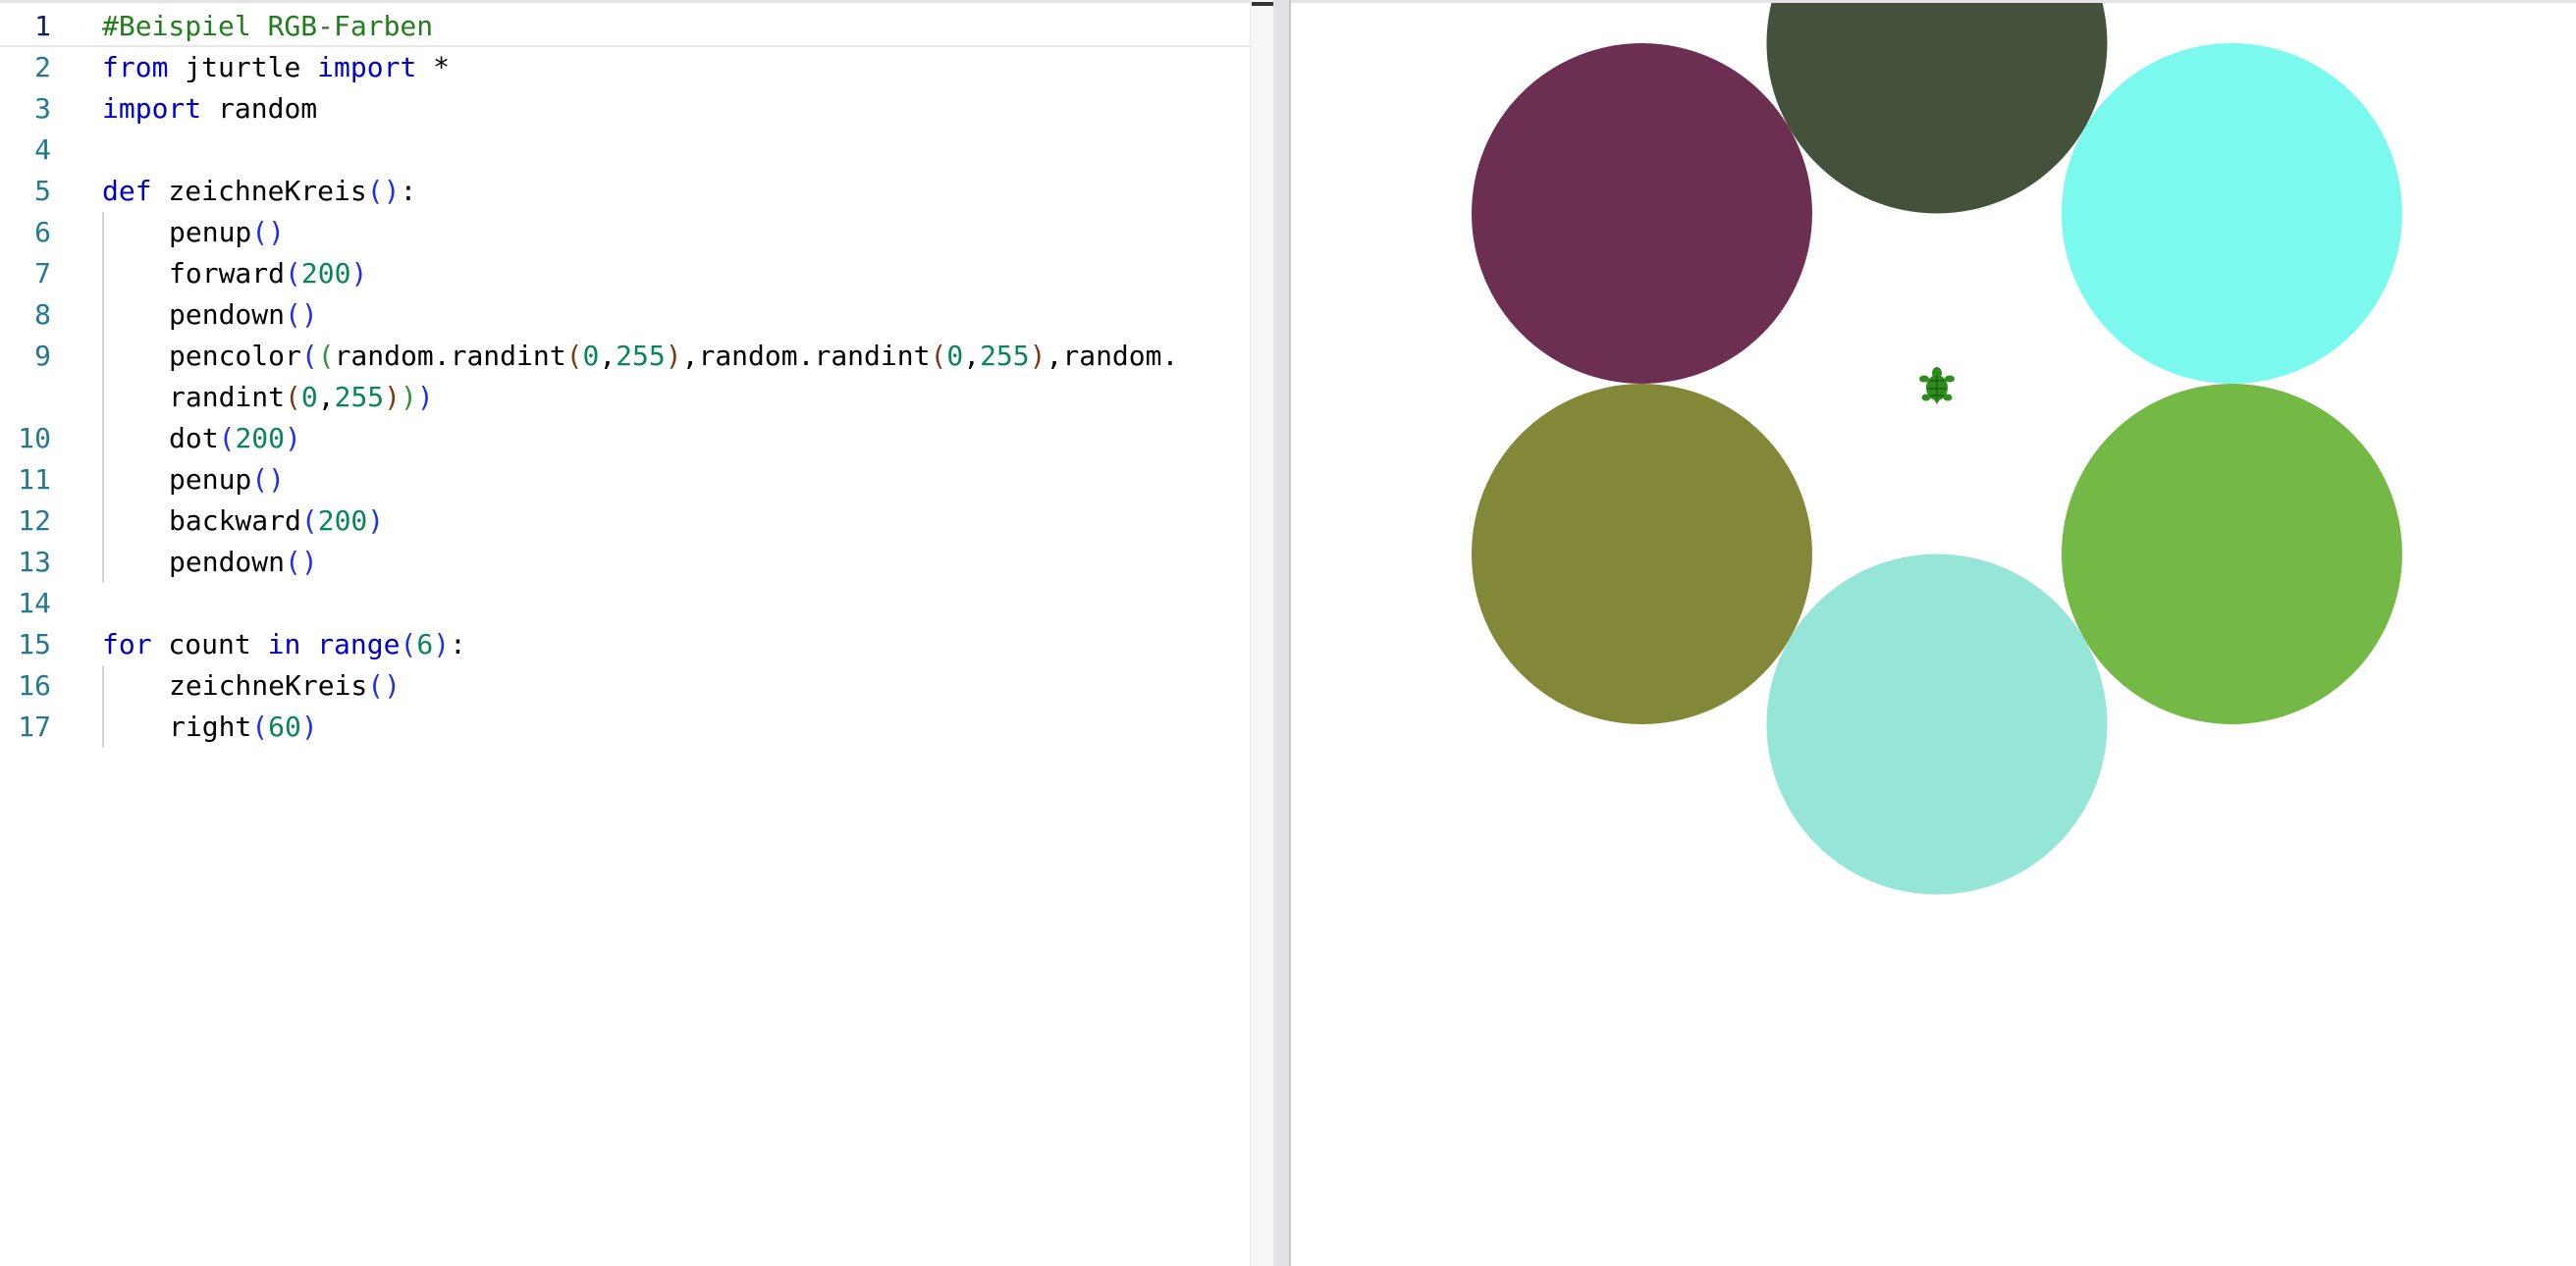 Image resolution: width=2576 pixels, height=1266 pixels. I want to click on code-line: 1 #Beispiel RGB-Farben, so click(625, 26).